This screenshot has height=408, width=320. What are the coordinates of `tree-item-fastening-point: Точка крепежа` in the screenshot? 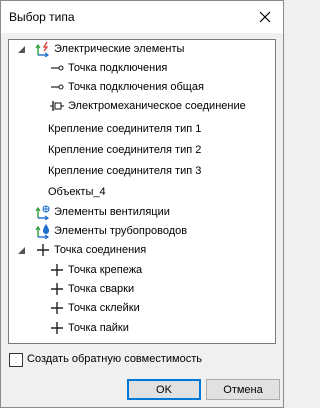 It's located at (141, 270).